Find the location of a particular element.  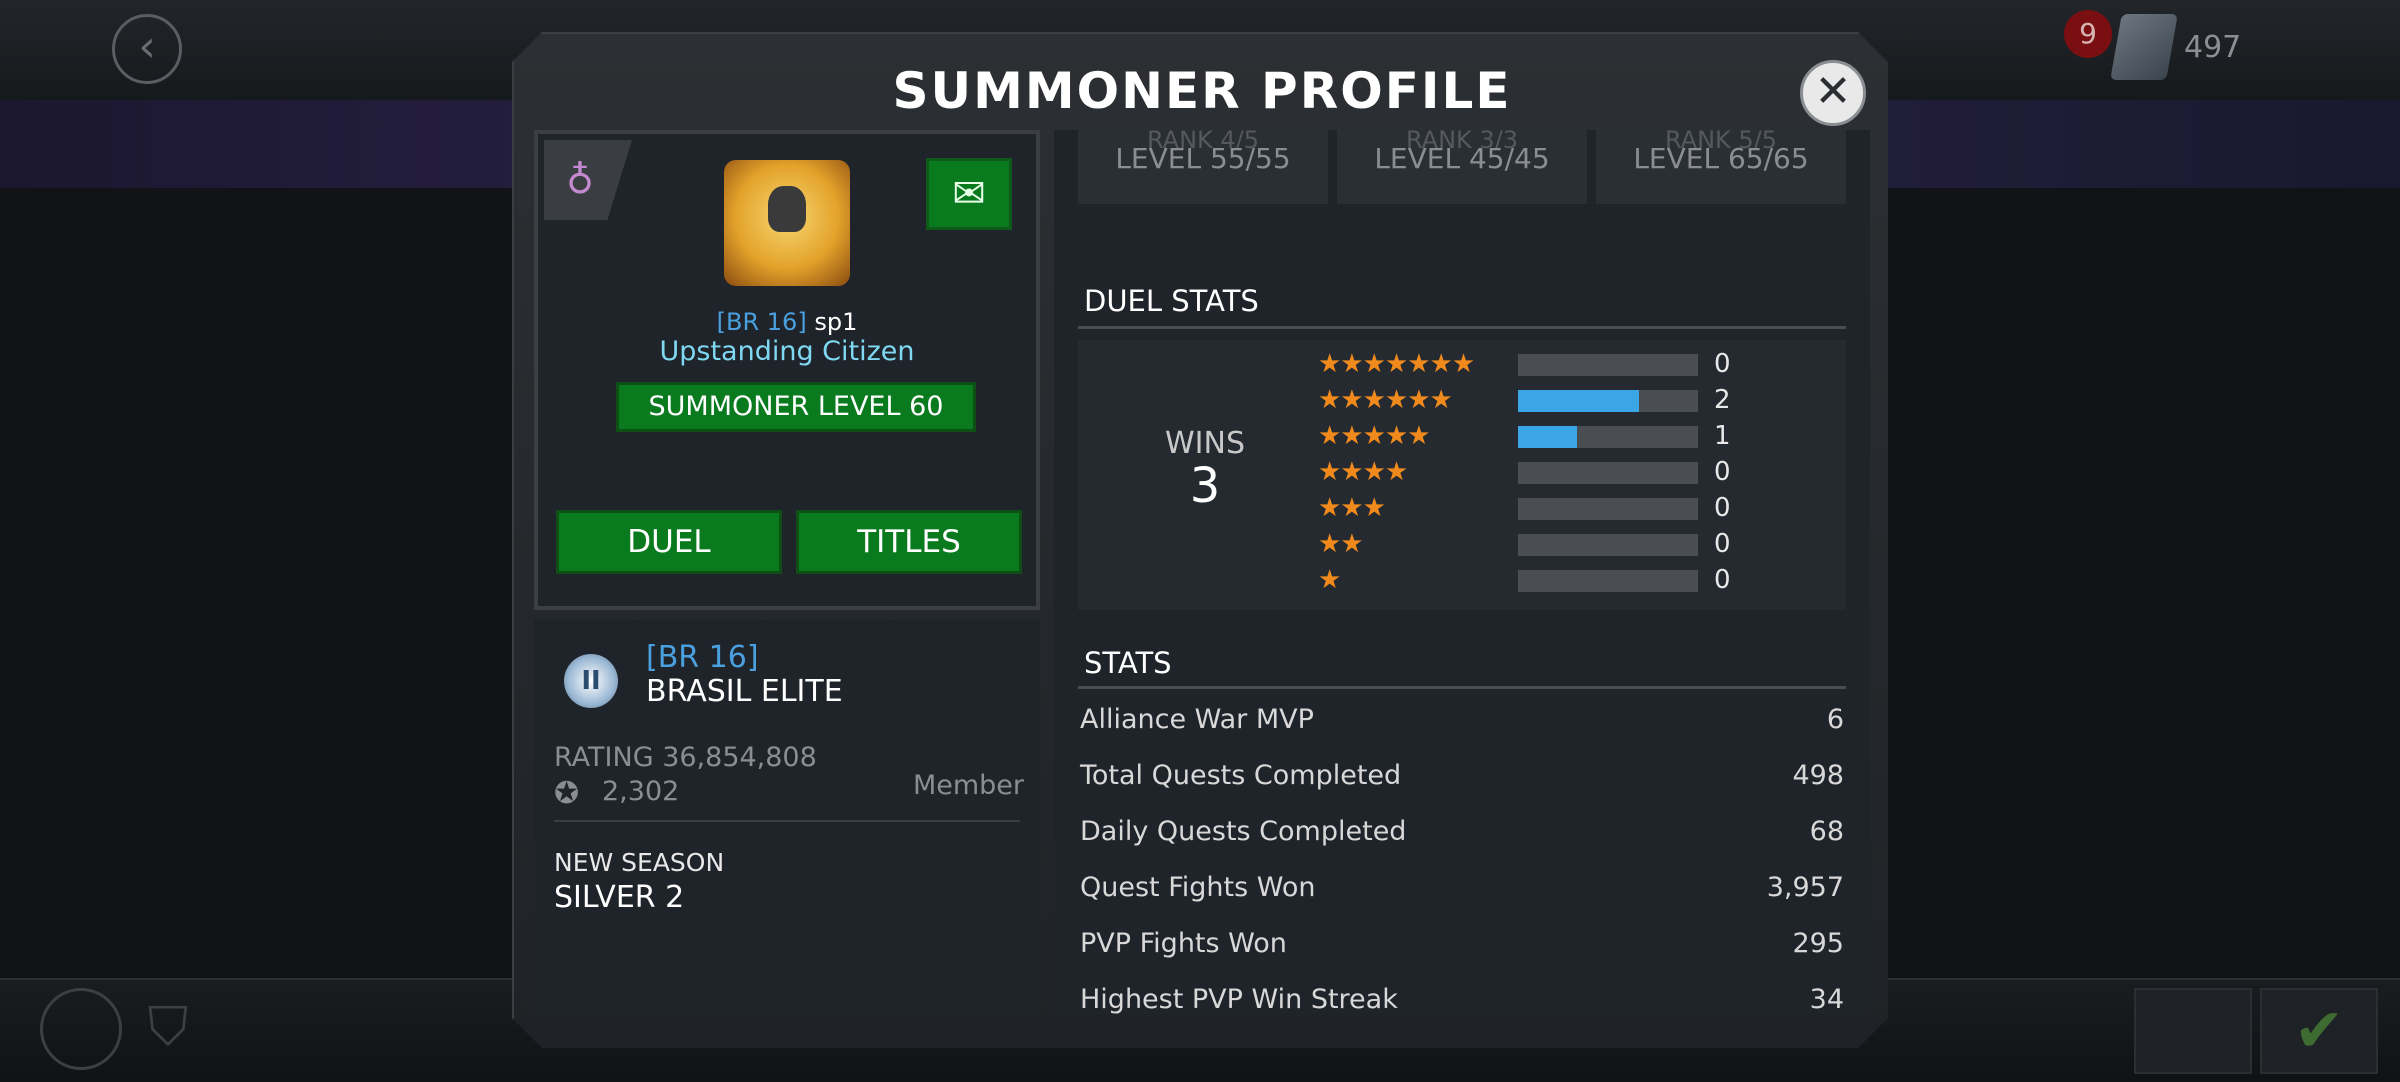

player-name: sp1 is located at coordinates (836, 322).